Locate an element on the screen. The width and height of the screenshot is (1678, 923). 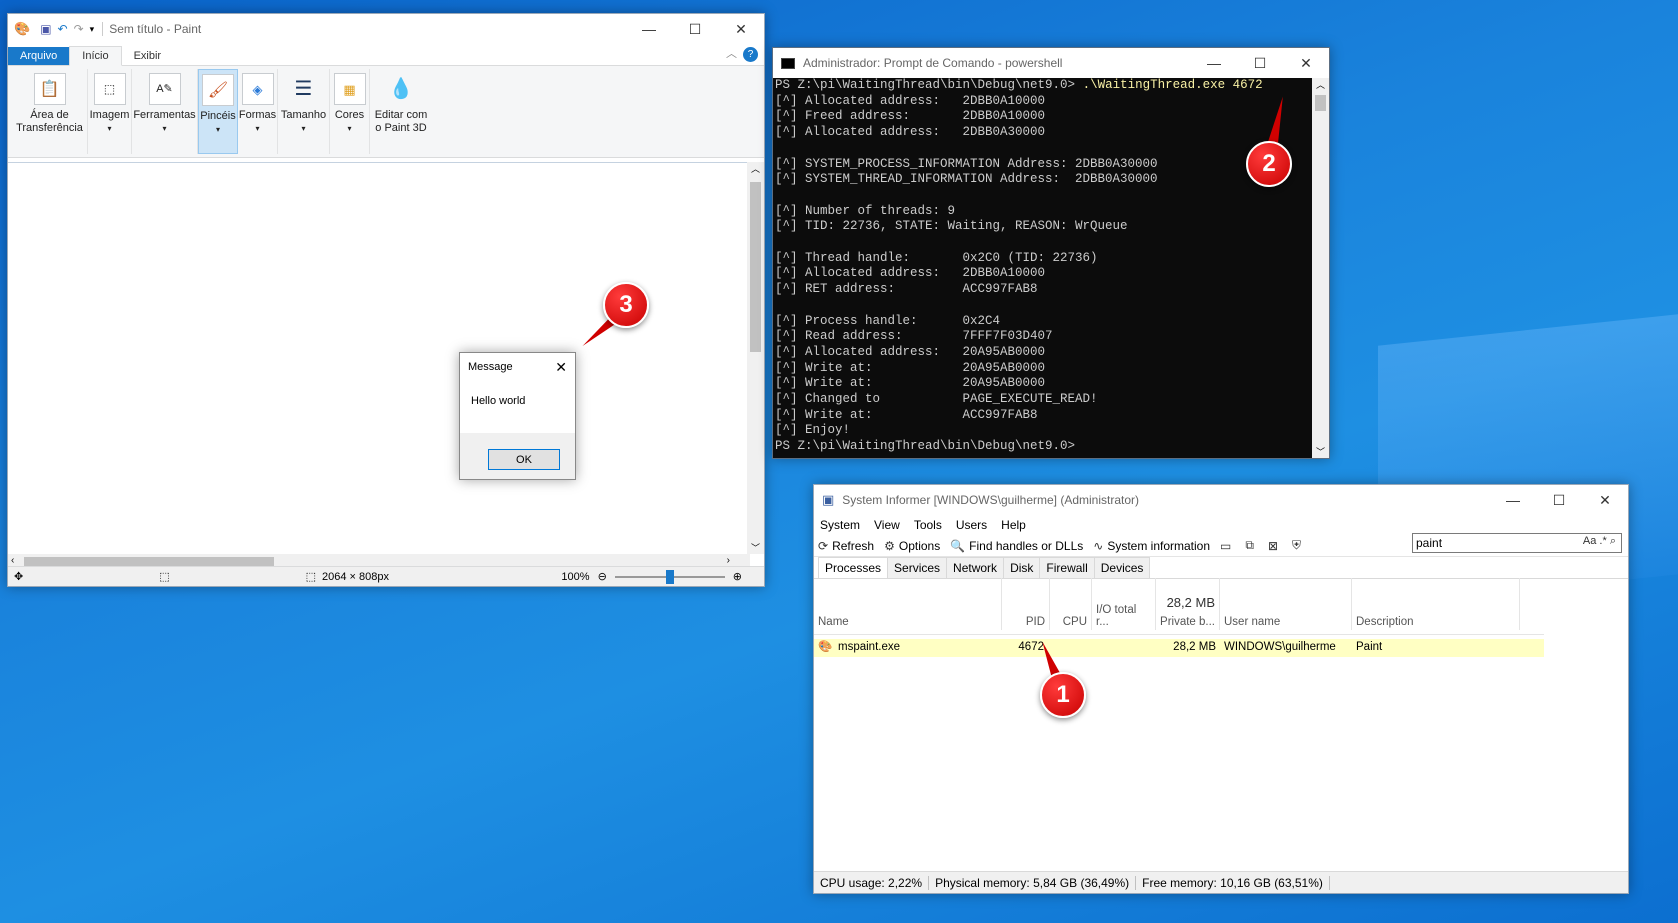
ok-button: OK is located at coordinates (524, 459).